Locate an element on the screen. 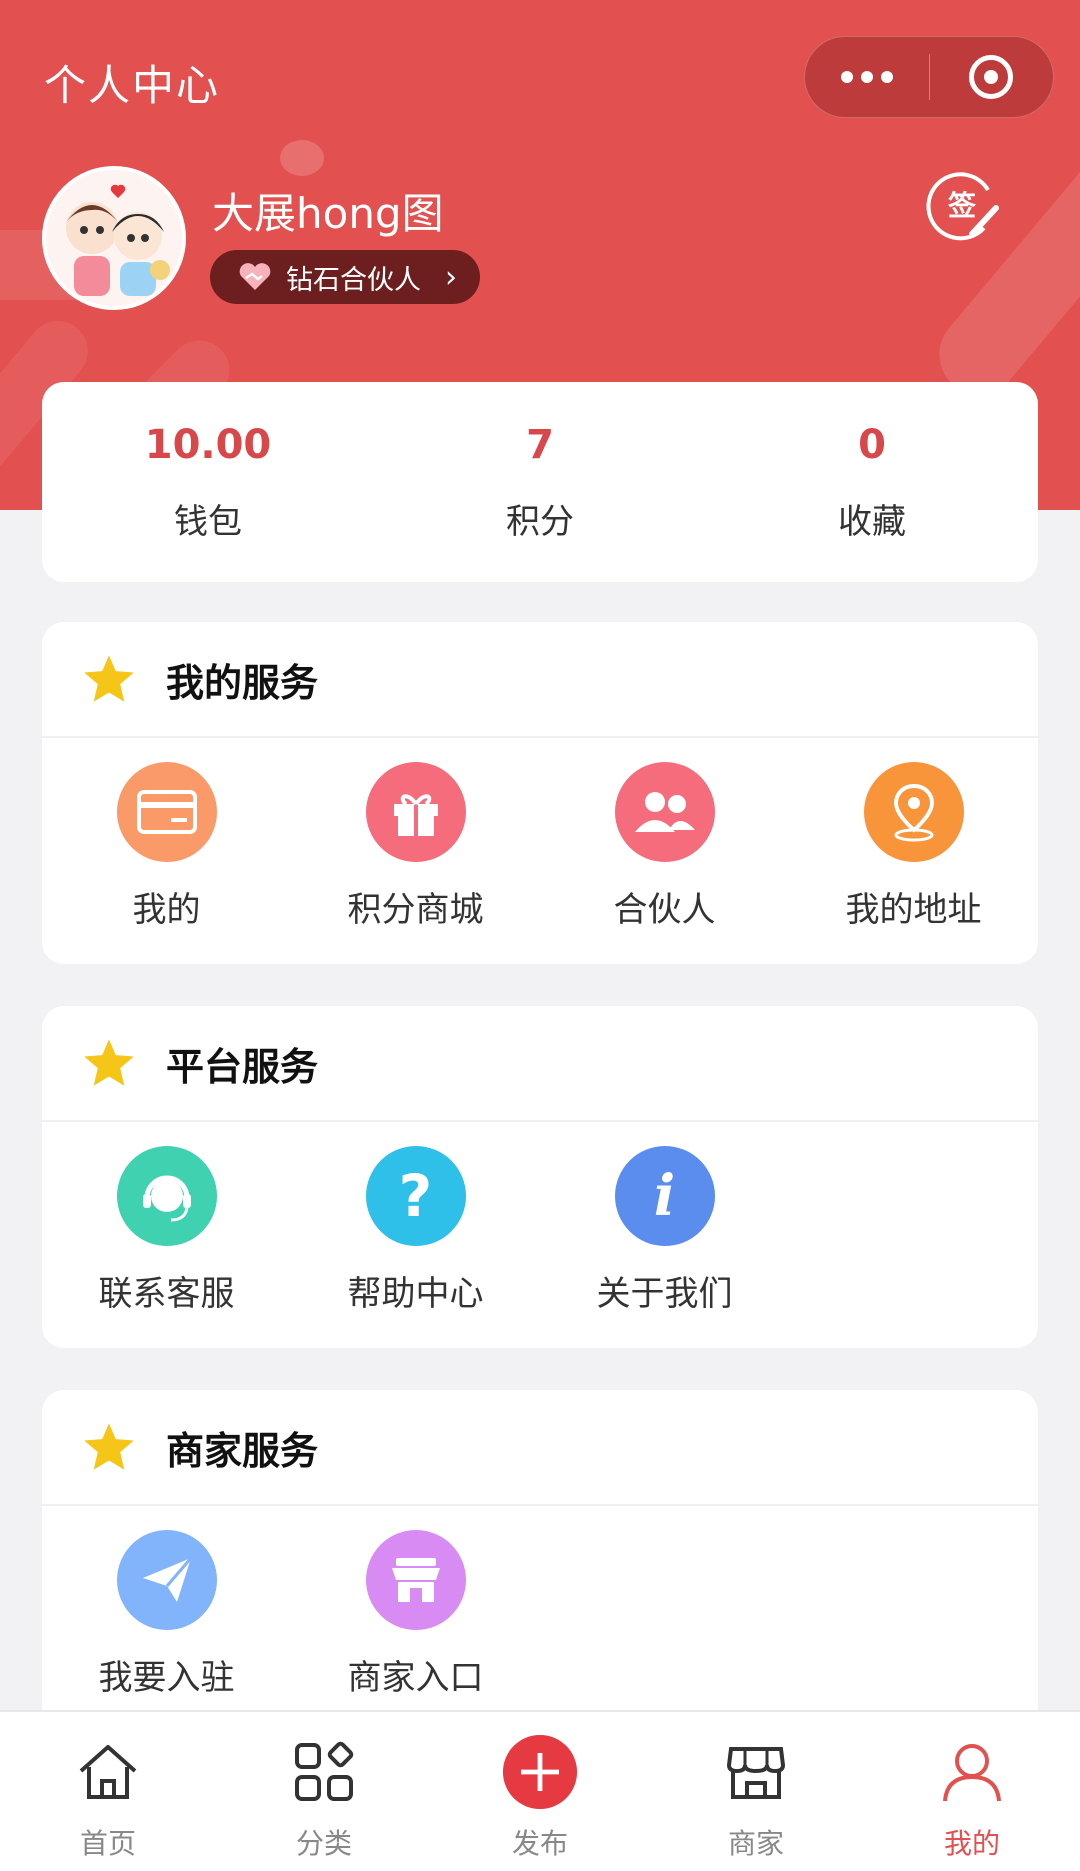  sign-in-icon: 签 is located at coordinates (962, 206).